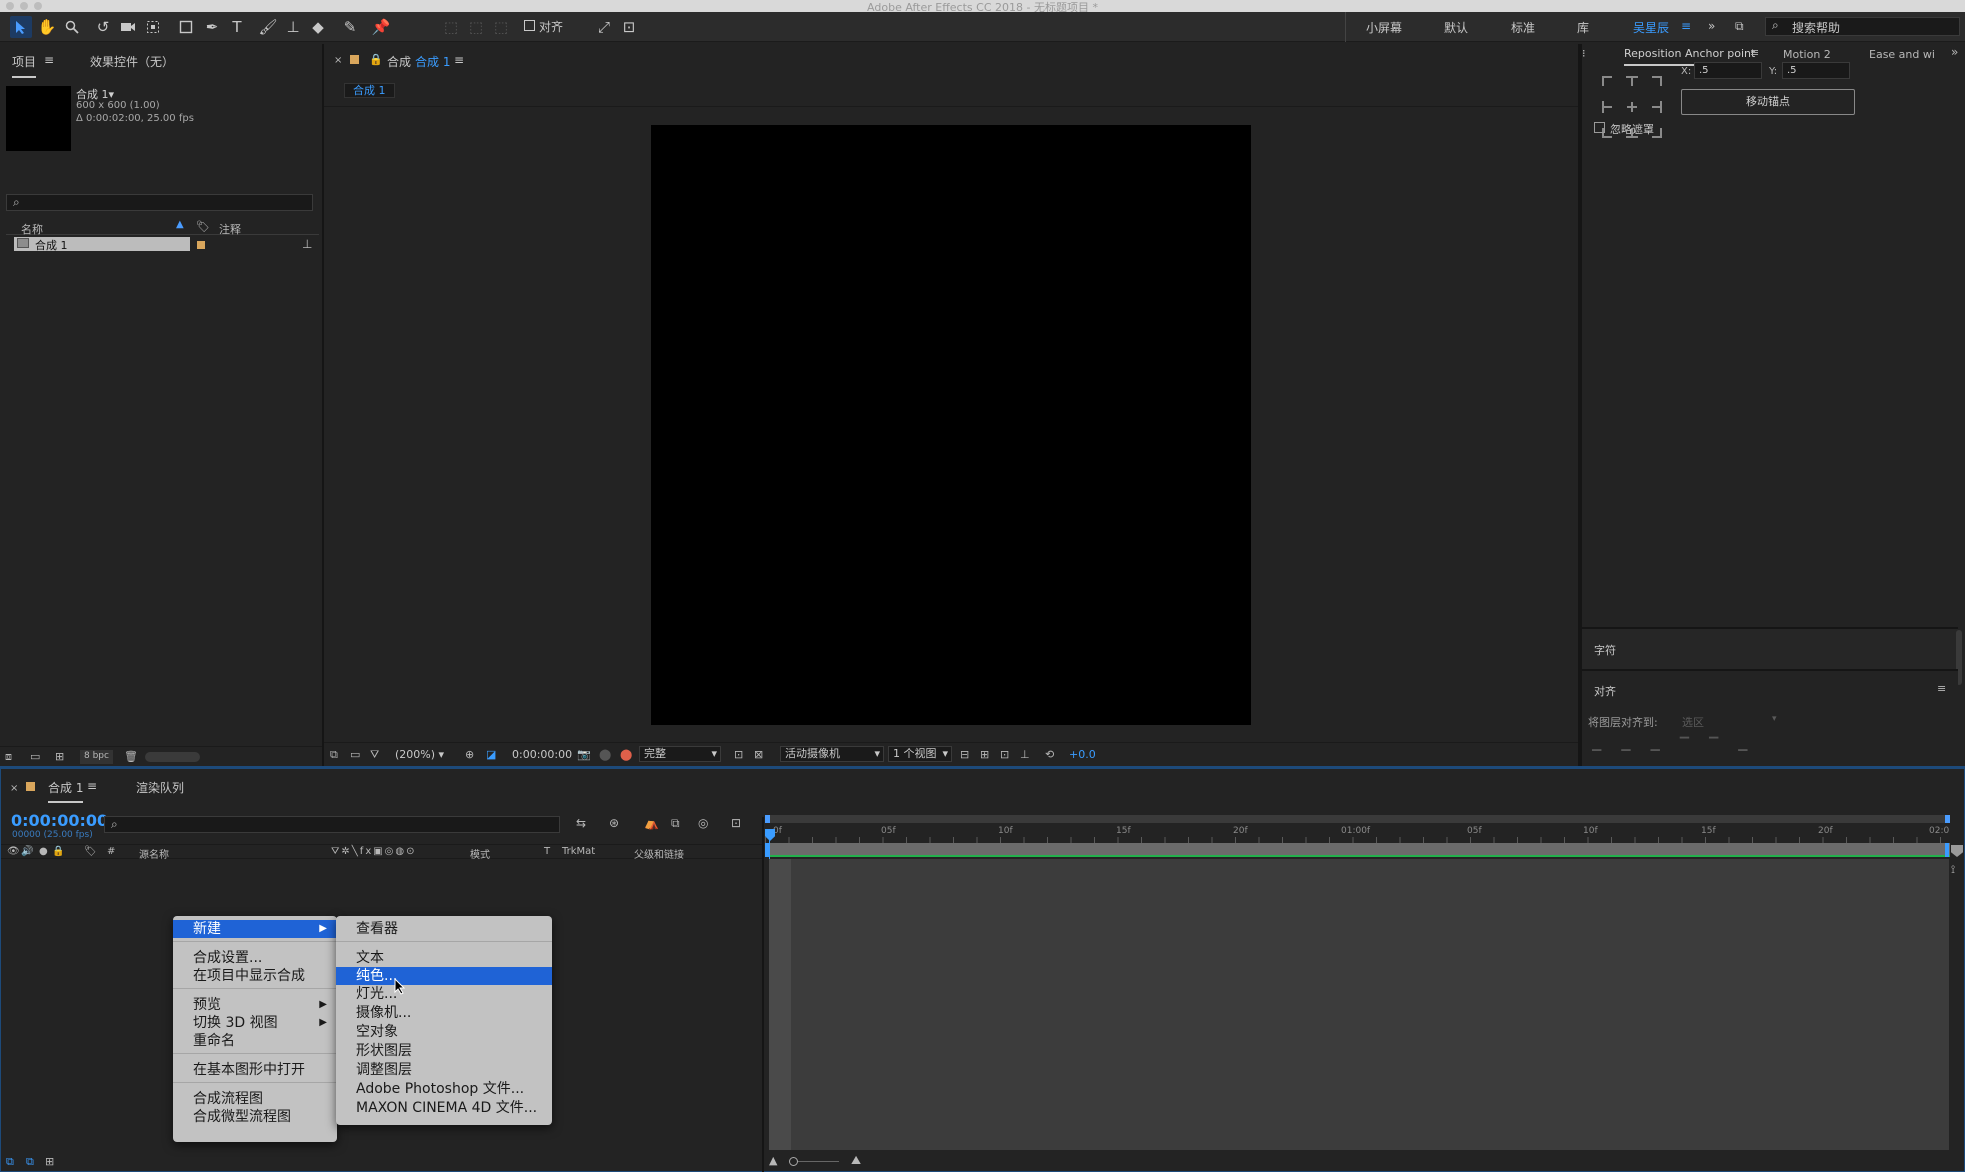 This screenshot has height=1172, width=1965. What do you see at coordinates (27, 851) in the screenshot?
I see `audio-toggle-icon: 🔊` at bounding box center [27, 851].